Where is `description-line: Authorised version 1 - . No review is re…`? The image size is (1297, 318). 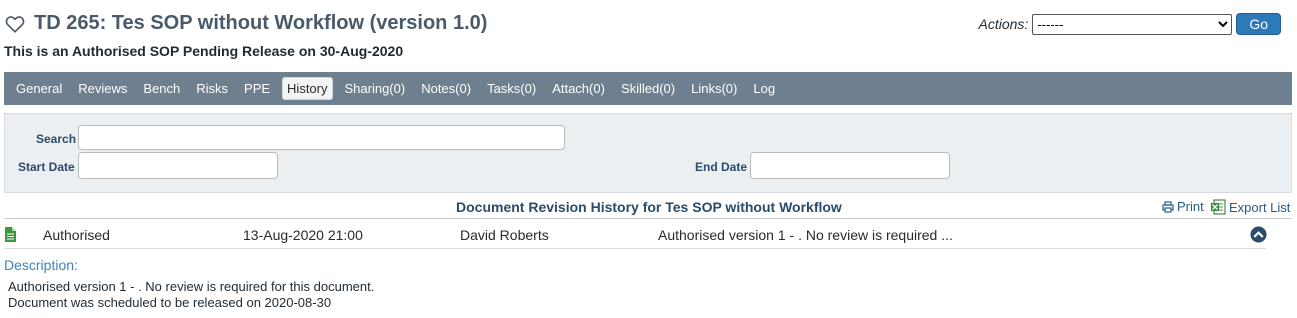
description-line: Authorised version 1 - . No review is re… is located at coordinates (191, 286).